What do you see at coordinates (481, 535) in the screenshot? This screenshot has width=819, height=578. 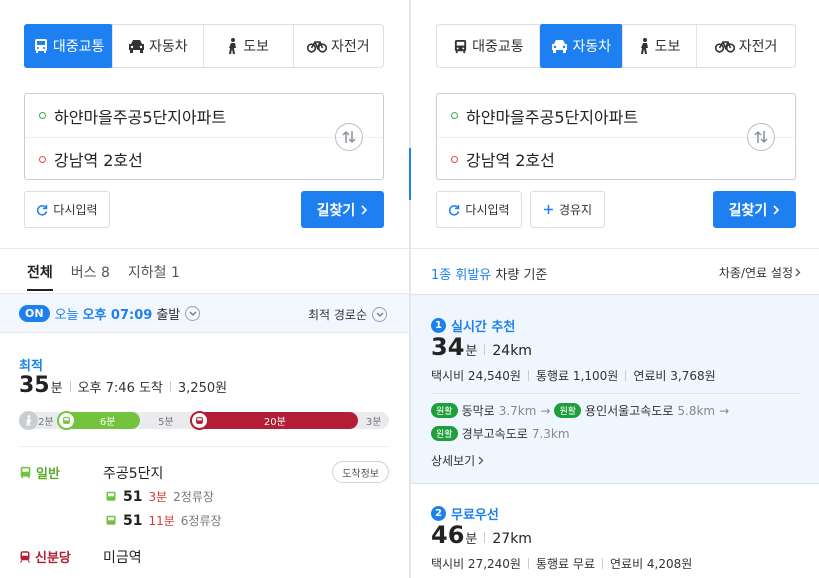 I see `option-time: 46 분 27km` at bounding box center [481, 535].